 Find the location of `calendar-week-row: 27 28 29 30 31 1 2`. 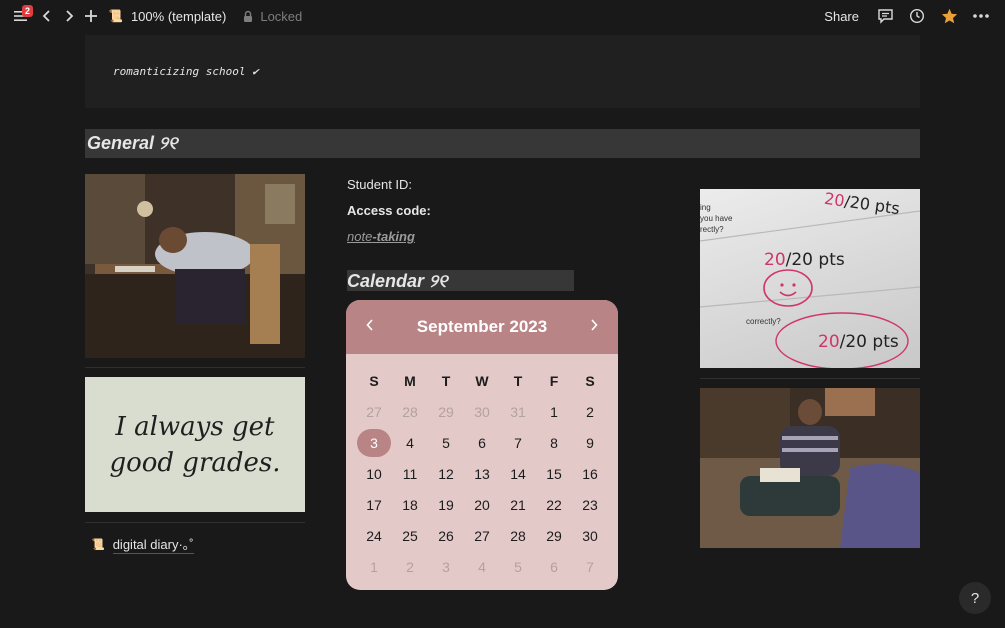

calendar-week-row: 27 28 29 30 31 1 2 is located at coordinates (482, 412).